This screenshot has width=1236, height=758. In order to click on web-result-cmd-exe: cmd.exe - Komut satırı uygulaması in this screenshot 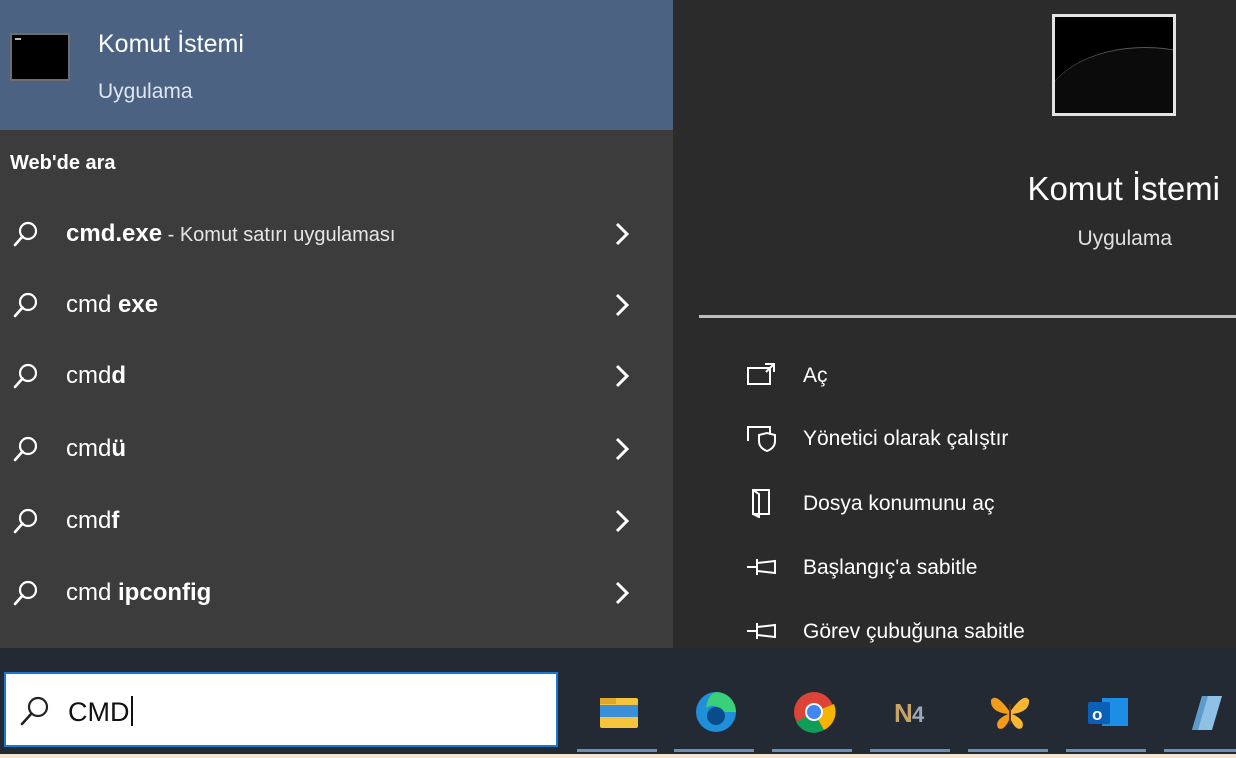, I will do `click(336, 235)`.